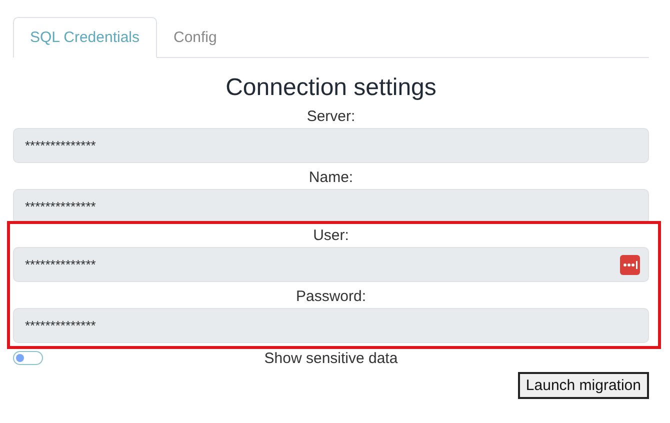 The height and width of the screenshot is (423, 670). Describe the element at coordinates (331, 88) in the screenshot. I see `section-heading: Connection settings` at that location.